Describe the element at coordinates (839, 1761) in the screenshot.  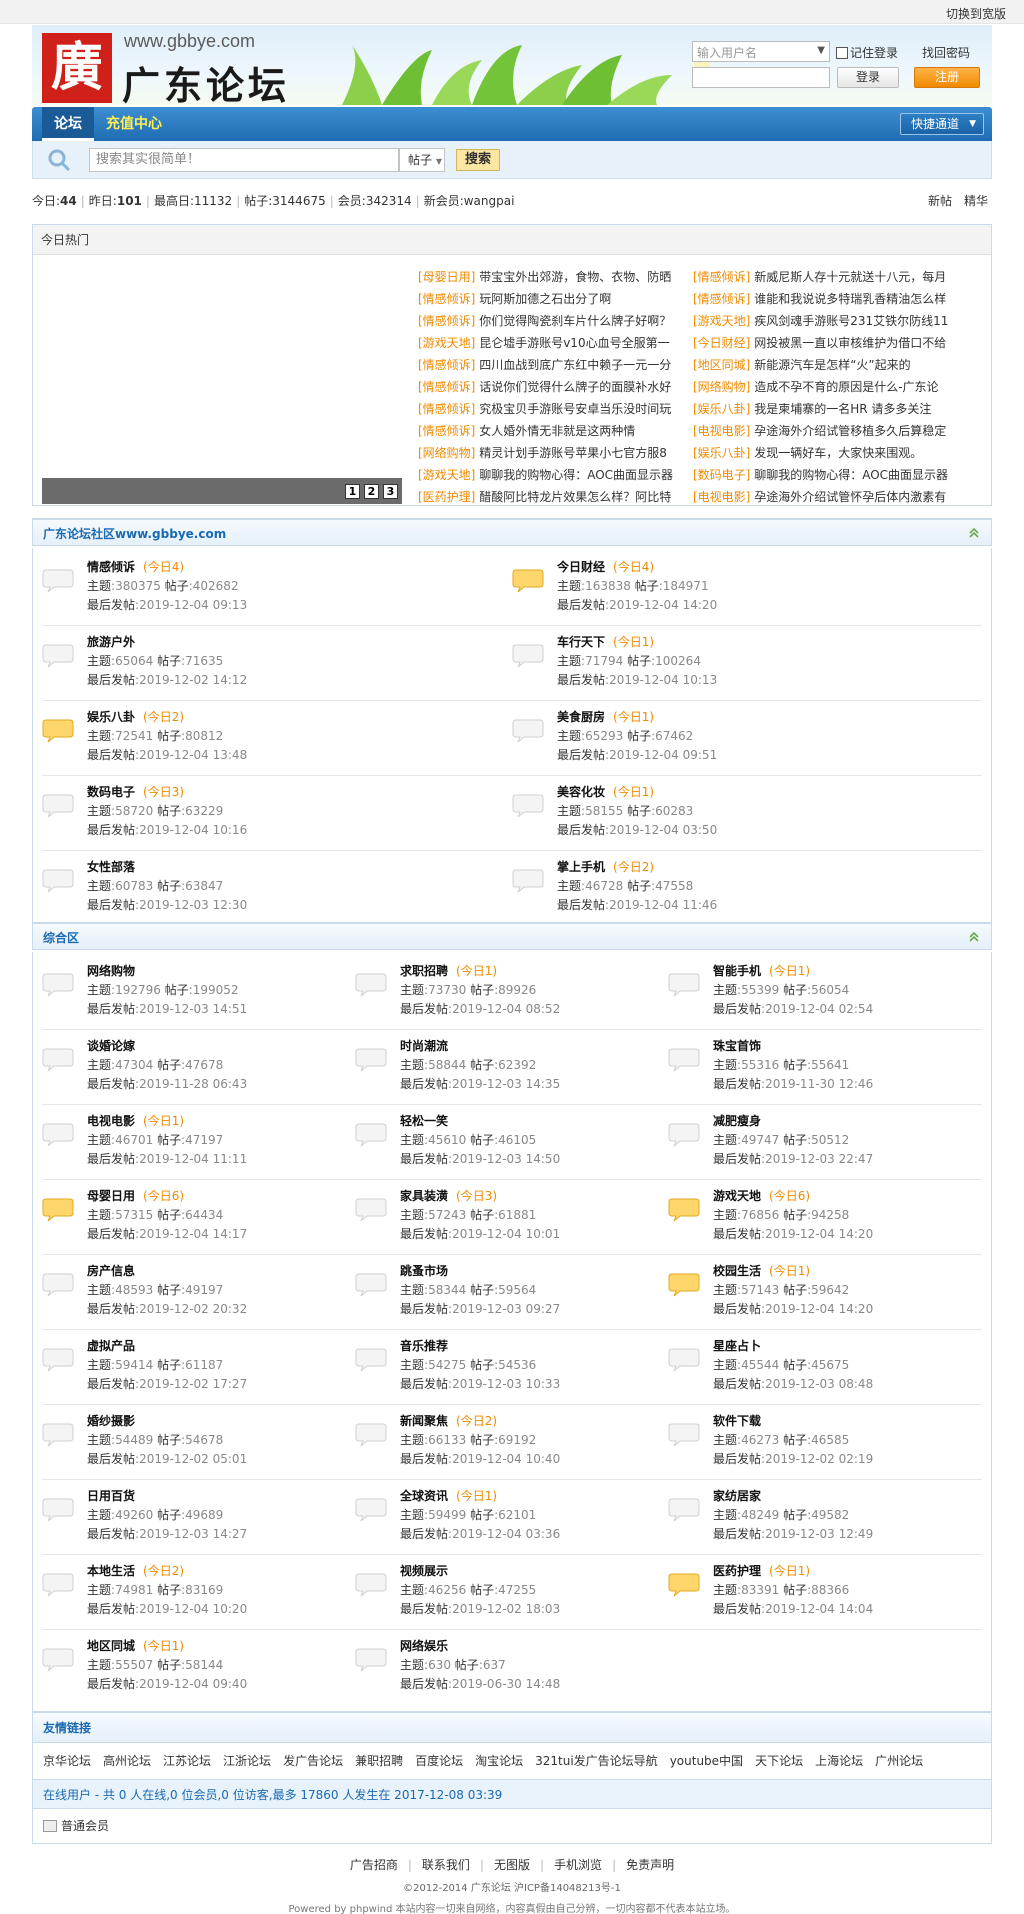
I see `friend-link: 上海论坛` at that location.